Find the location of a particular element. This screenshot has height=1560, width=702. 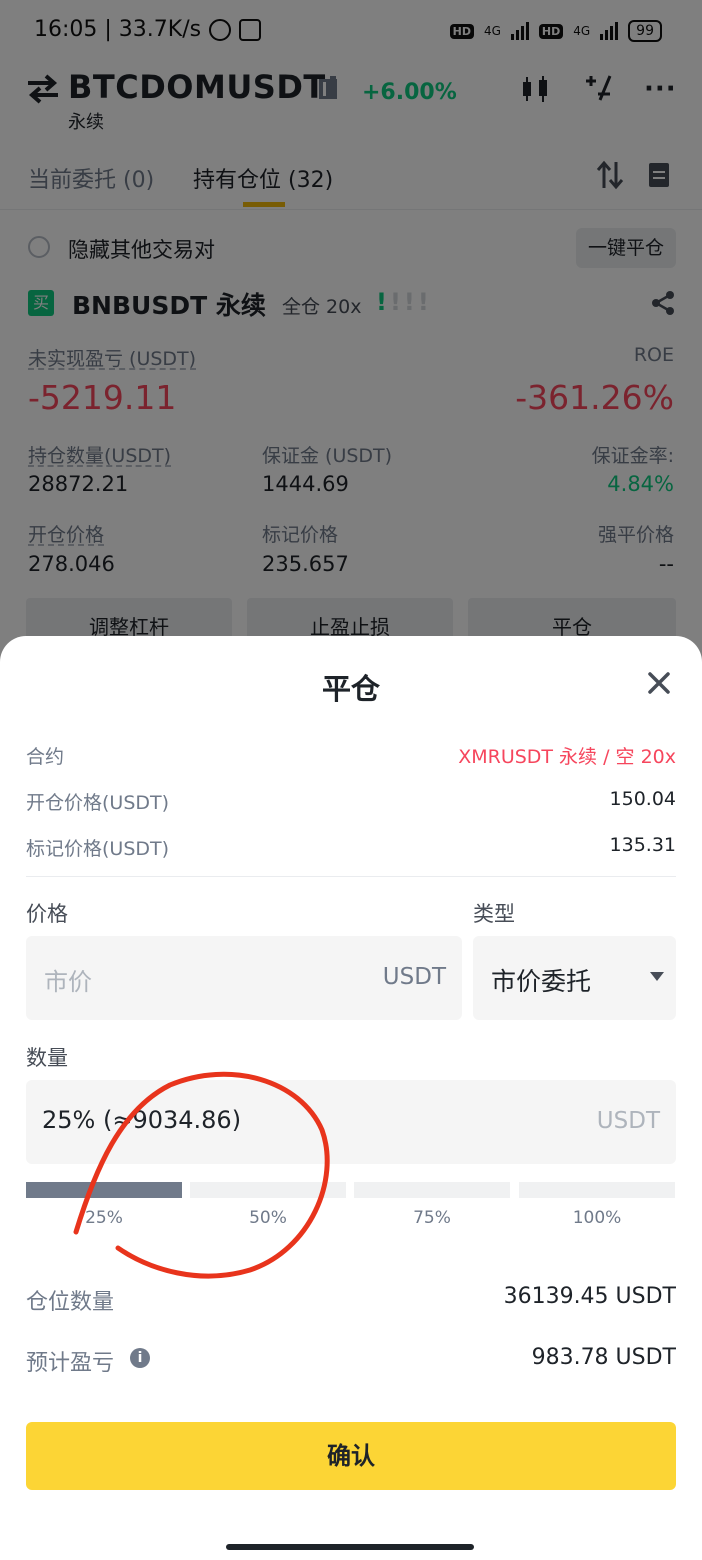

mark-price-value: 135.31 is located at coordinates (642, 845).